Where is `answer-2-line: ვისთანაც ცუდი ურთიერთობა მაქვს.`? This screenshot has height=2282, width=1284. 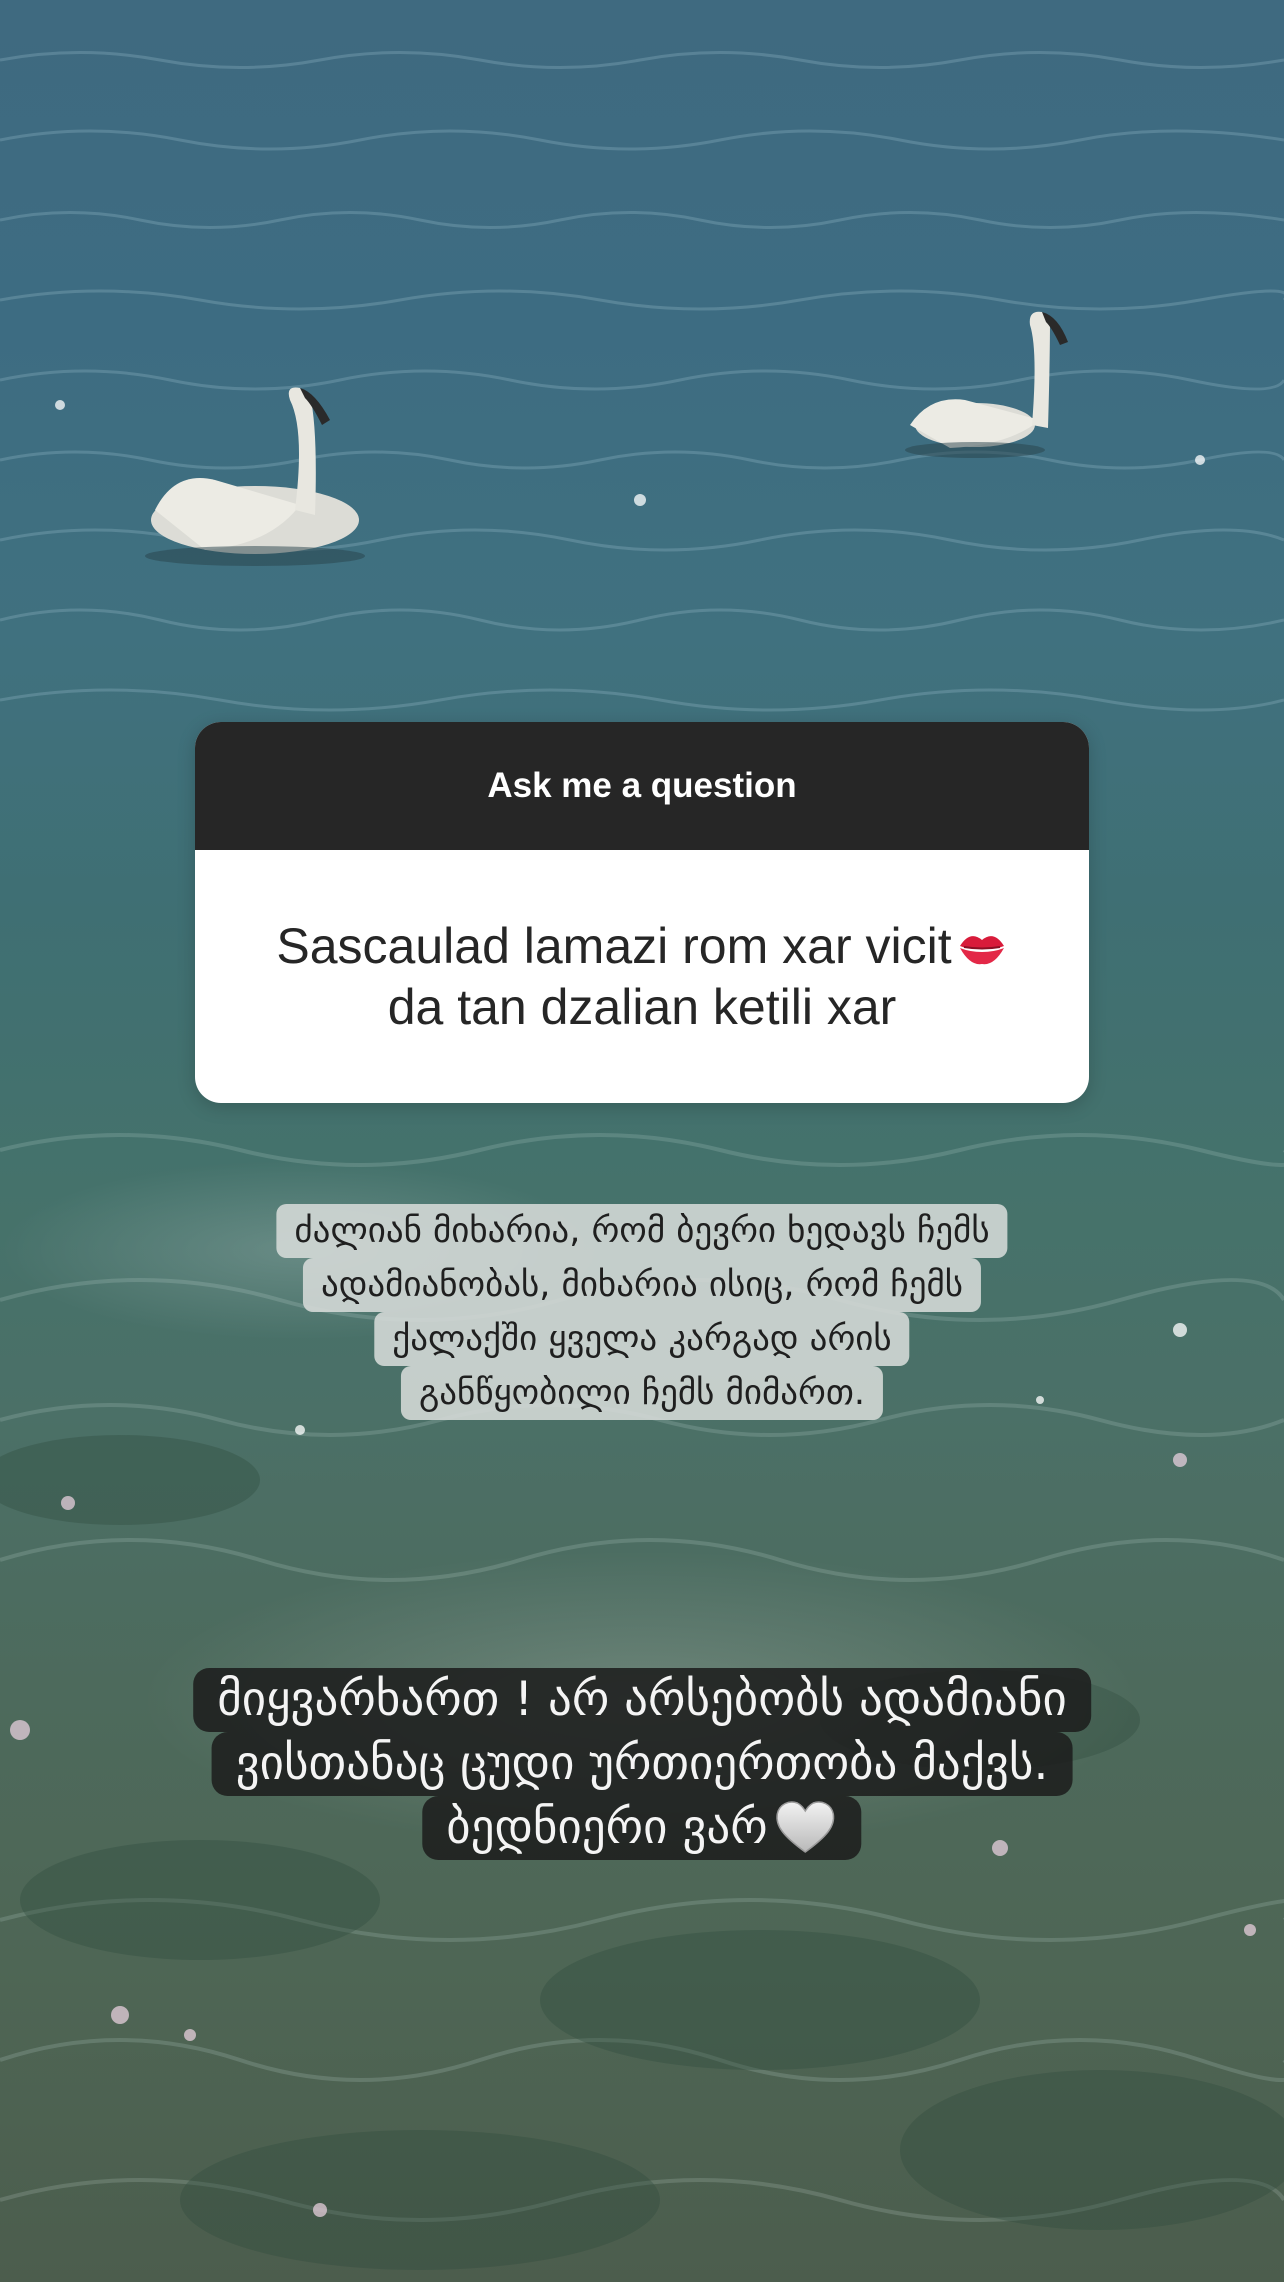 answer-2-line: ვისთანაც ცუდი ურთიერთობა მაქვს. is located at coordinates (642, 1764).